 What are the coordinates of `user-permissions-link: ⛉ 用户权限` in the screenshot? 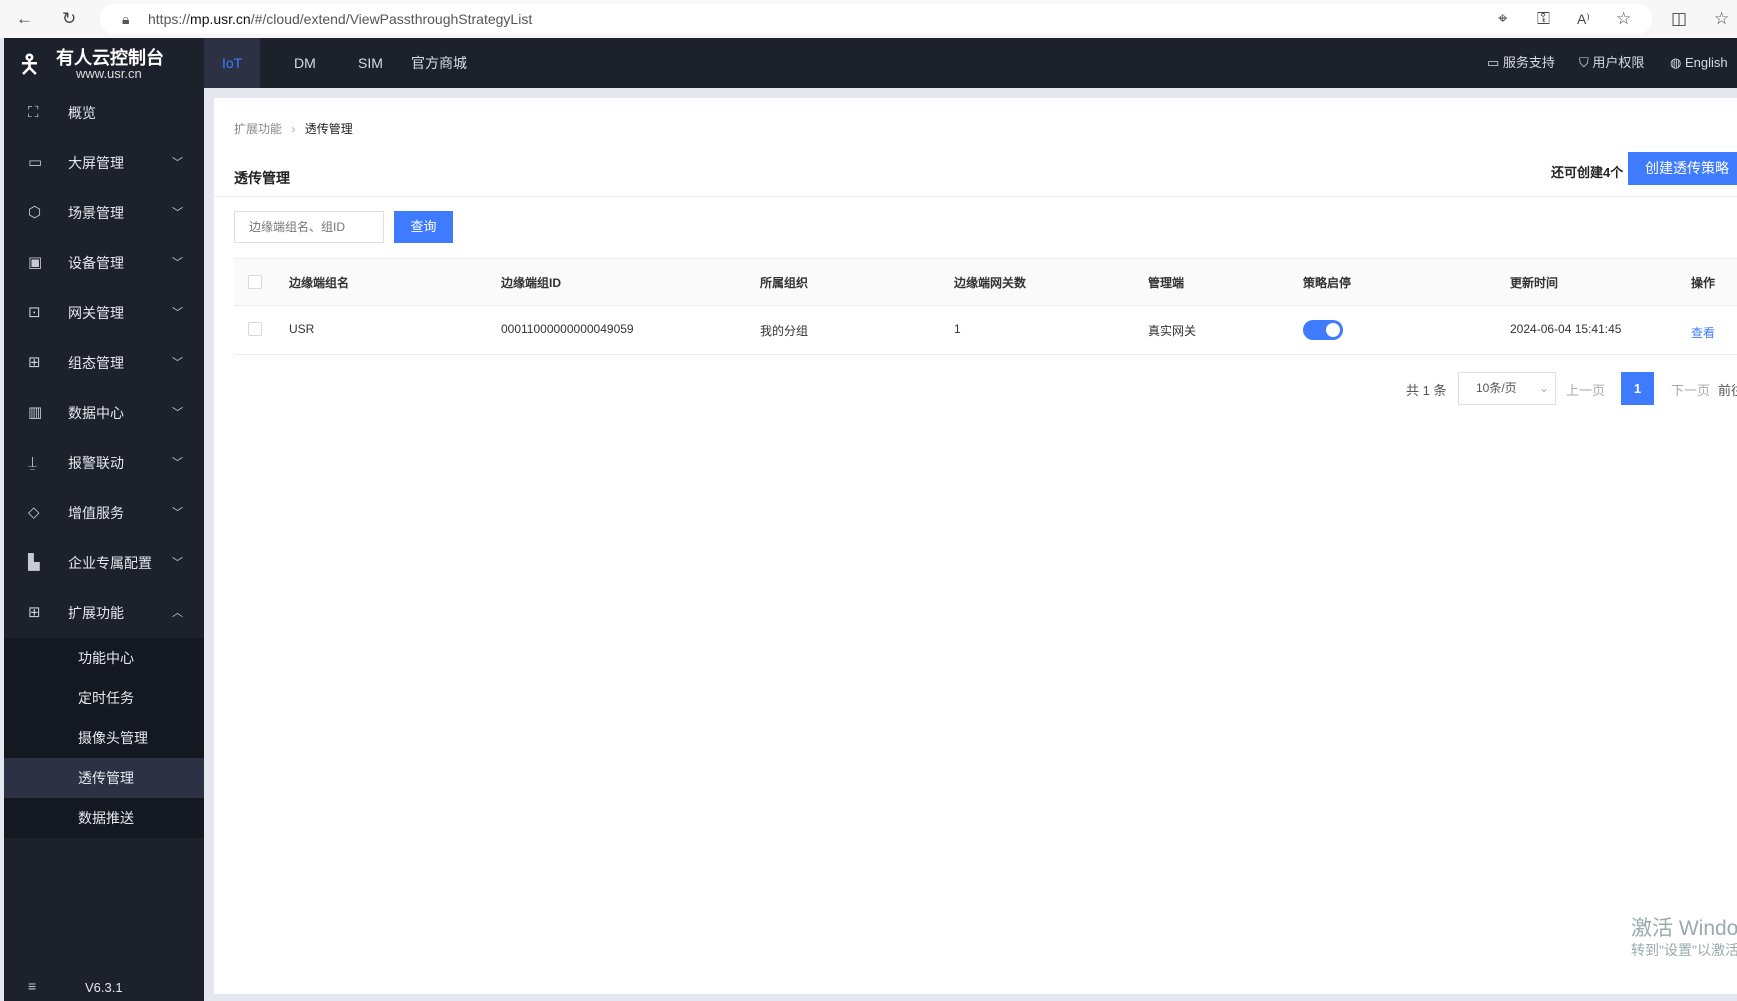 It's located at (1611, 63).